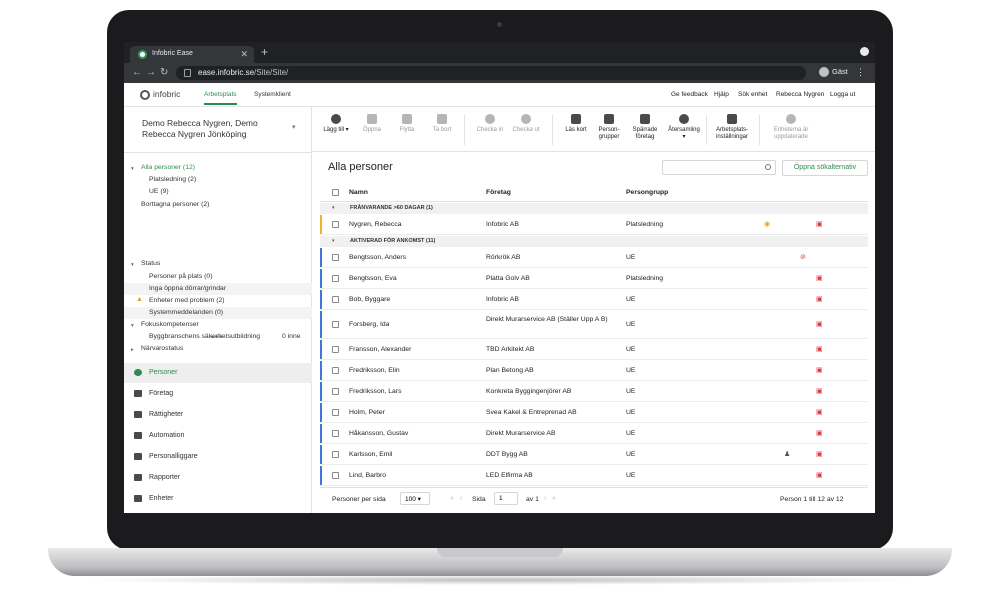  I want to click on tab-arbetsplats: Arbetsplats, so click(220, 98).